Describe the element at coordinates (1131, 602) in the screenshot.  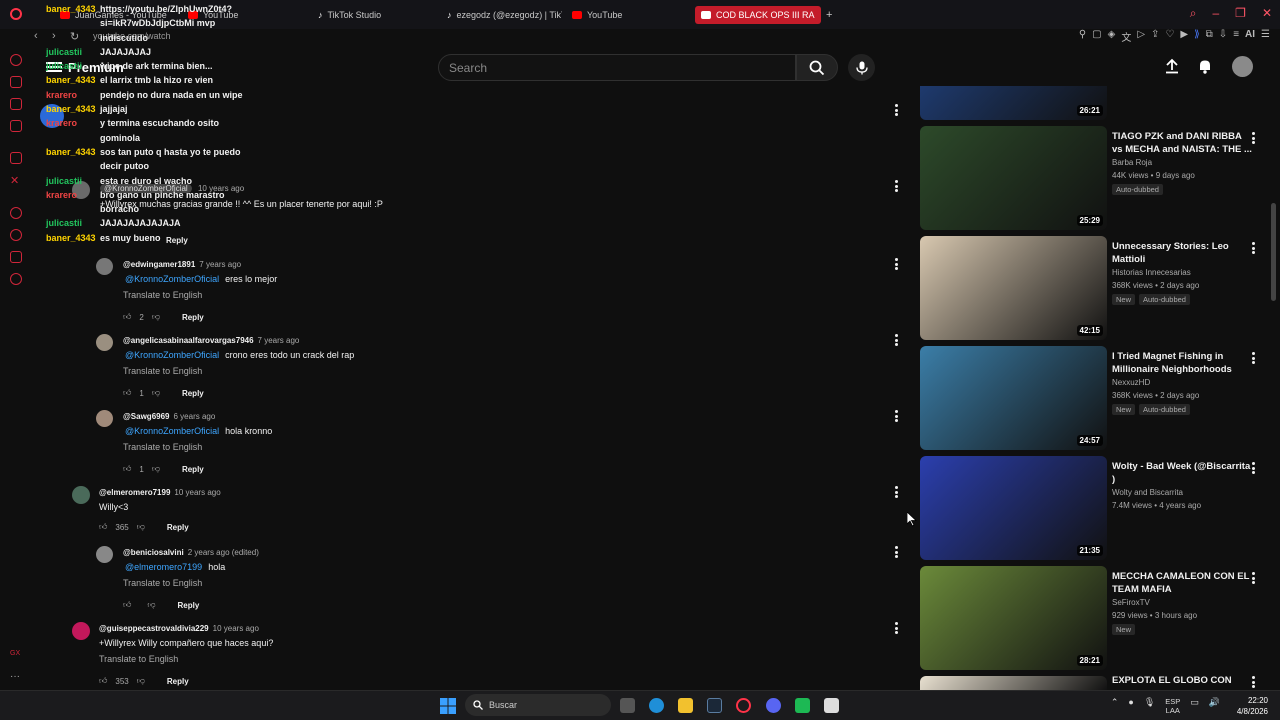
I see `channel-name: SeFiroxTV` at that location.